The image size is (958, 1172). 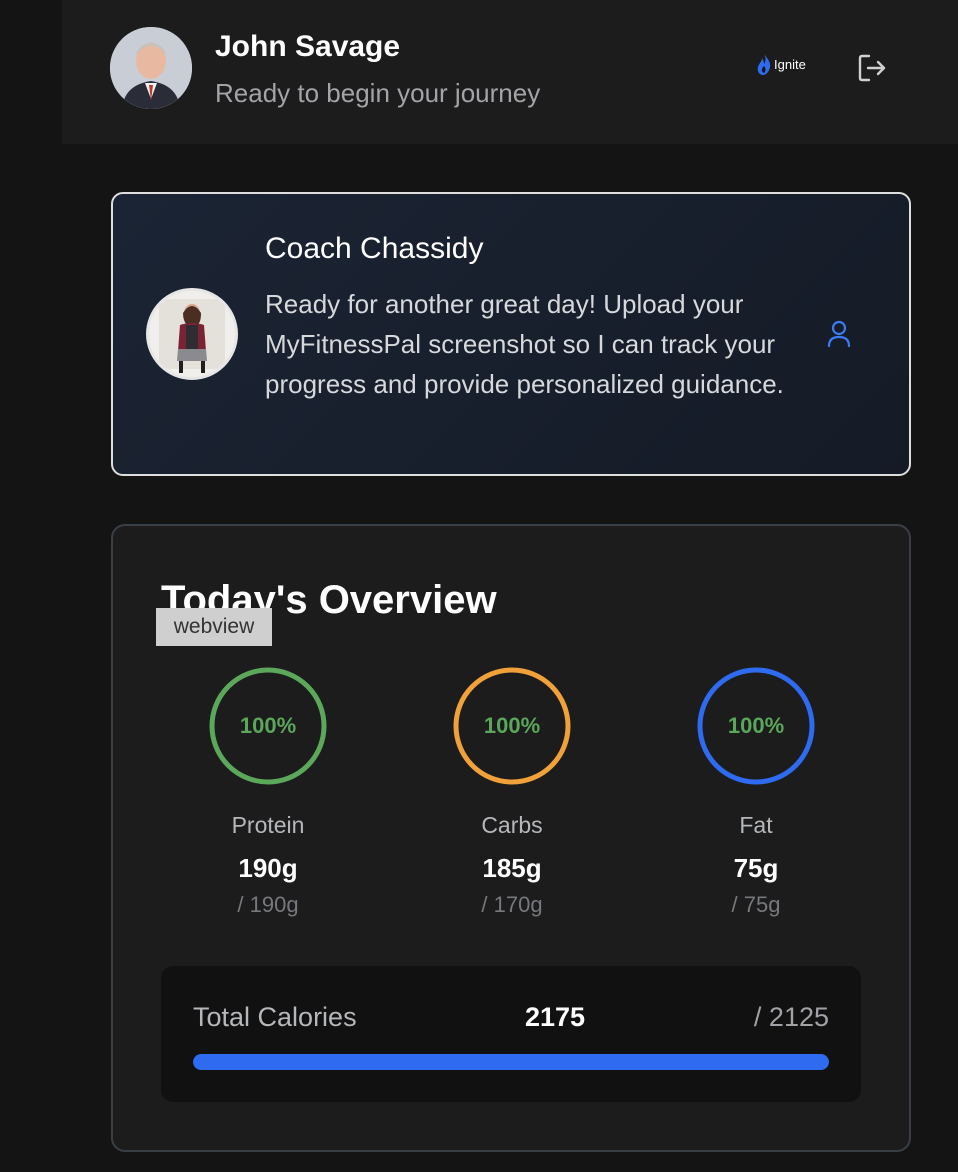 What do you see at coordinates (555, 1017) in the screenshot?
I see `calories-value: 2175` at bounding box center [555, 1017].